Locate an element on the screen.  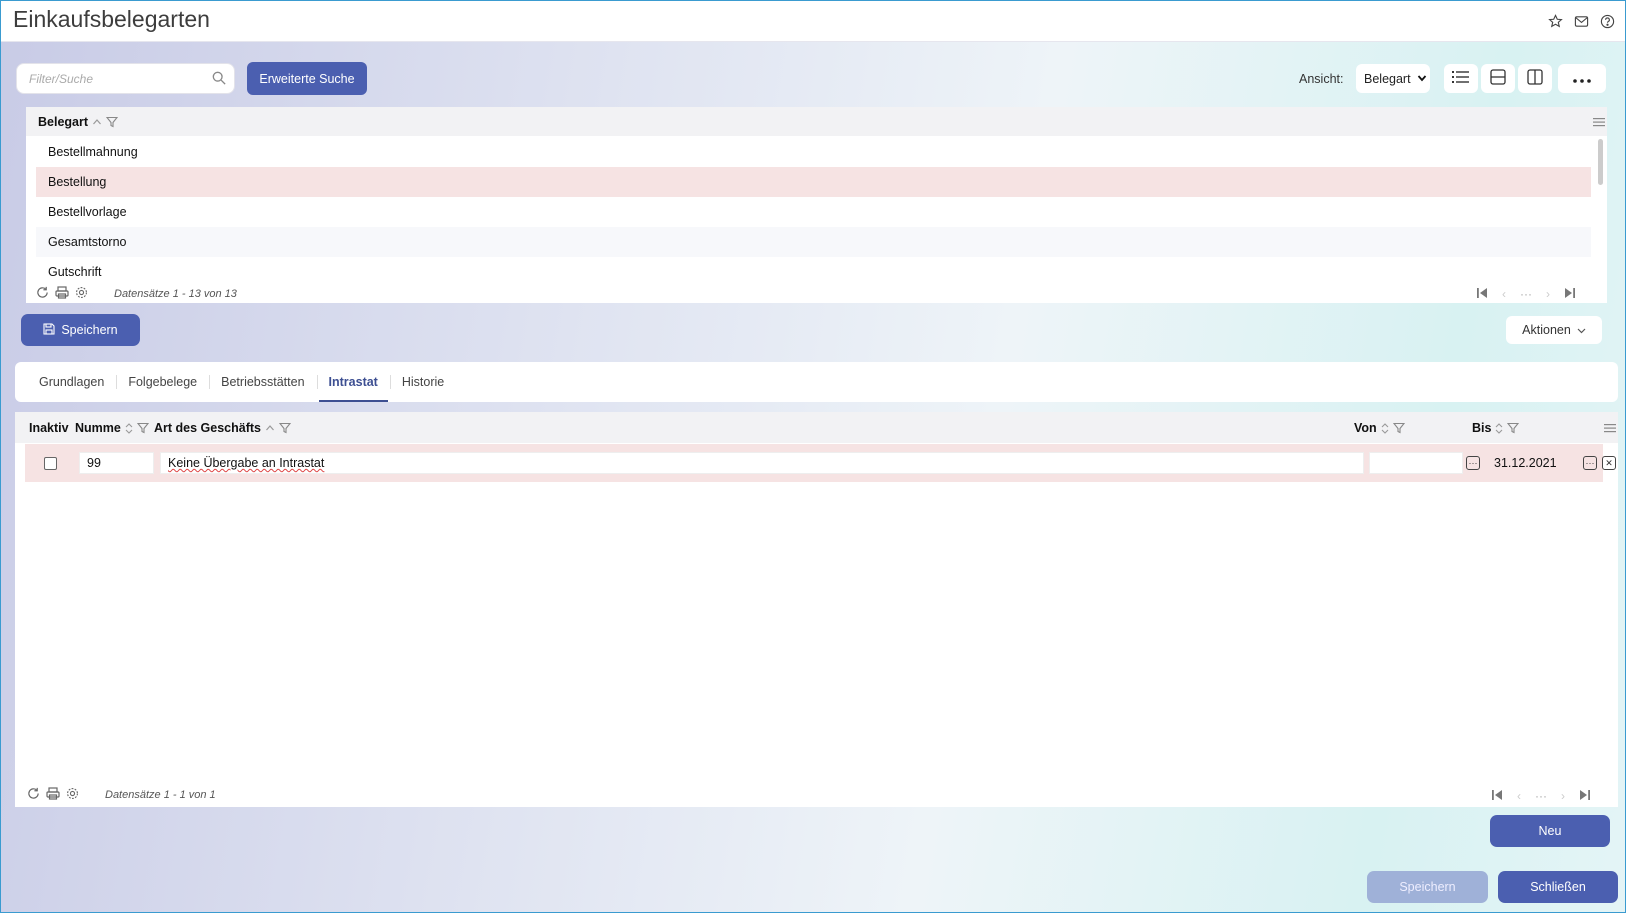
row-label: Bestellvorlage is located at coordinates (87, 212).